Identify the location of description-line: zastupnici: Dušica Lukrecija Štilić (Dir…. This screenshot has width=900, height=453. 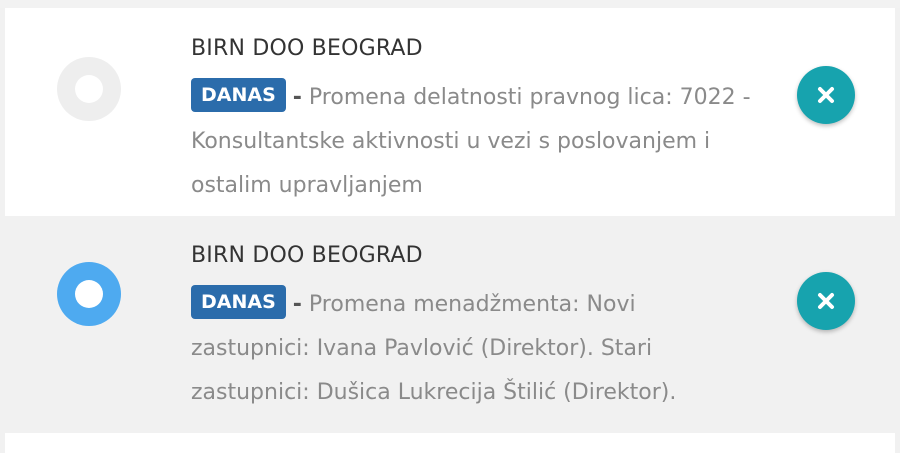
(434, 392).